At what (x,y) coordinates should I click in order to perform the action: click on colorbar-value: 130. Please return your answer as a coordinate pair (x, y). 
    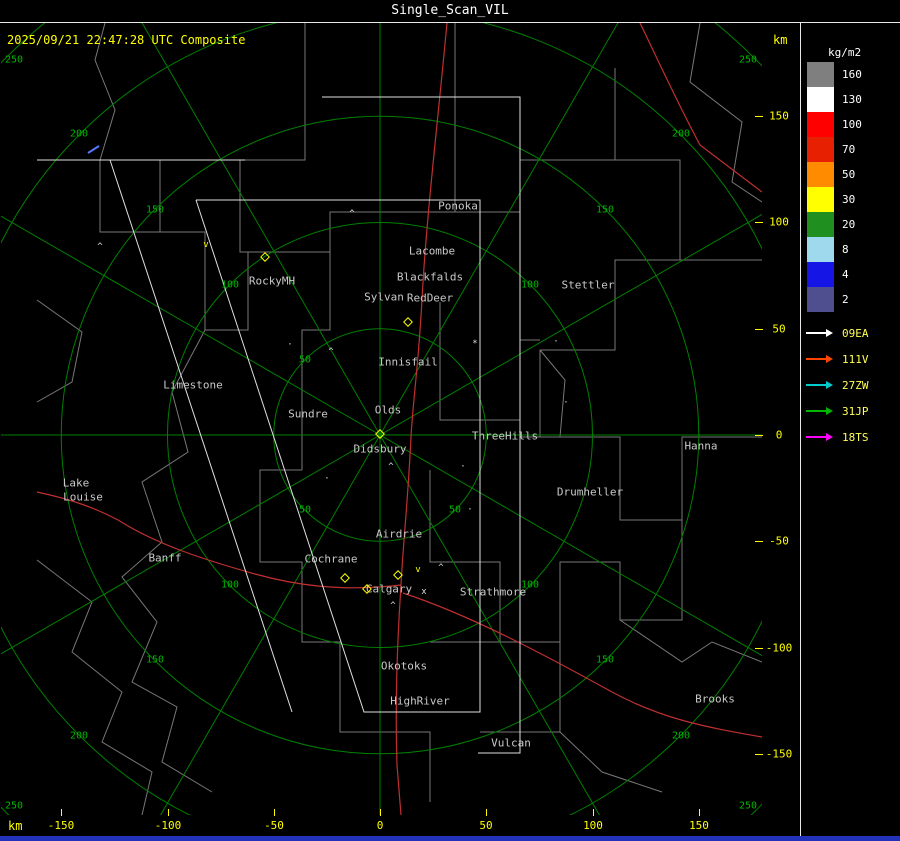
    Looking at the image, I should click on (852, 99).